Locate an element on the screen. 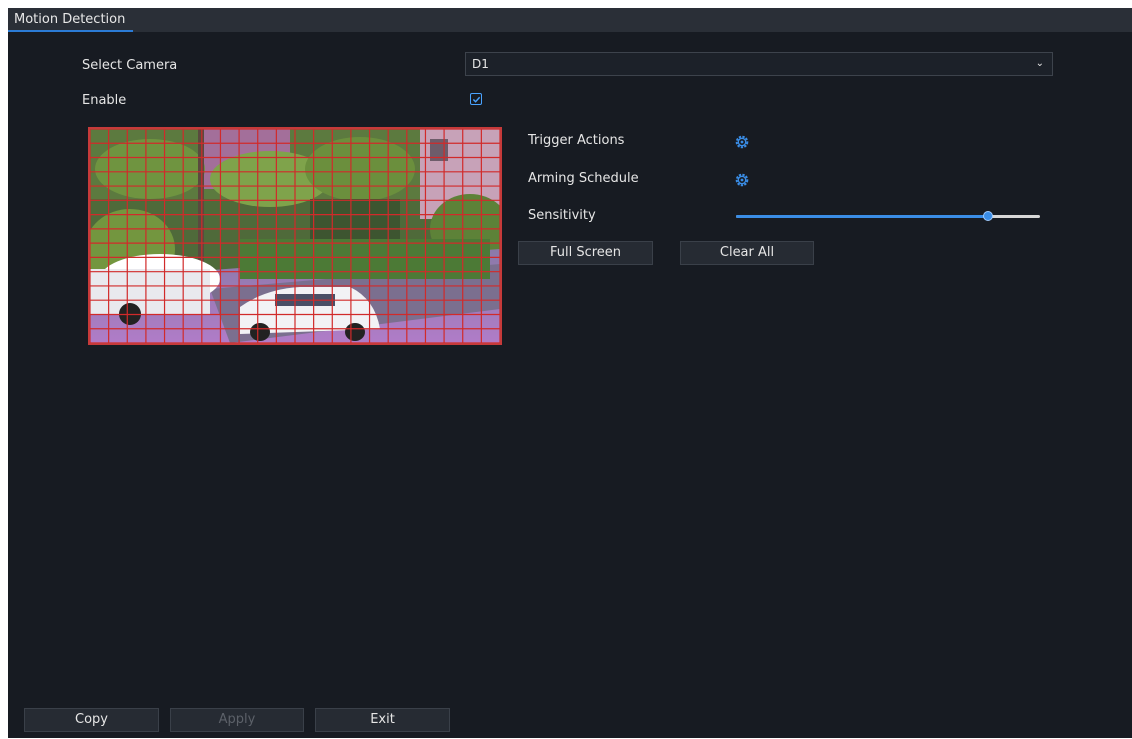 The image size is (1132, 739). sensitivity-slider is located at coordinates (888, 216).